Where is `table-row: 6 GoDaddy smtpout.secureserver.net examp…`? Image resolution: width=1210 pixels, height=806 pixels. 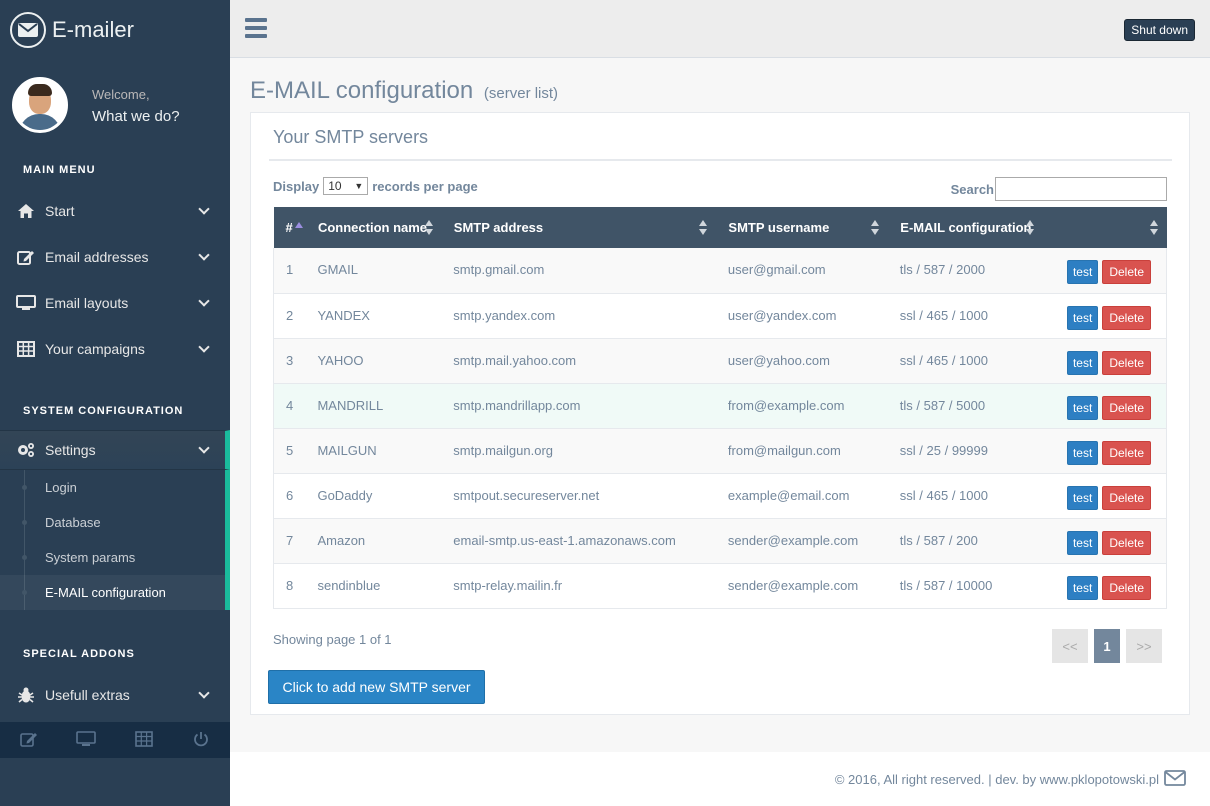 table-row: 6 GoDaddy smtpout.secureserver.net examp… is located at coordinates (720, 496).